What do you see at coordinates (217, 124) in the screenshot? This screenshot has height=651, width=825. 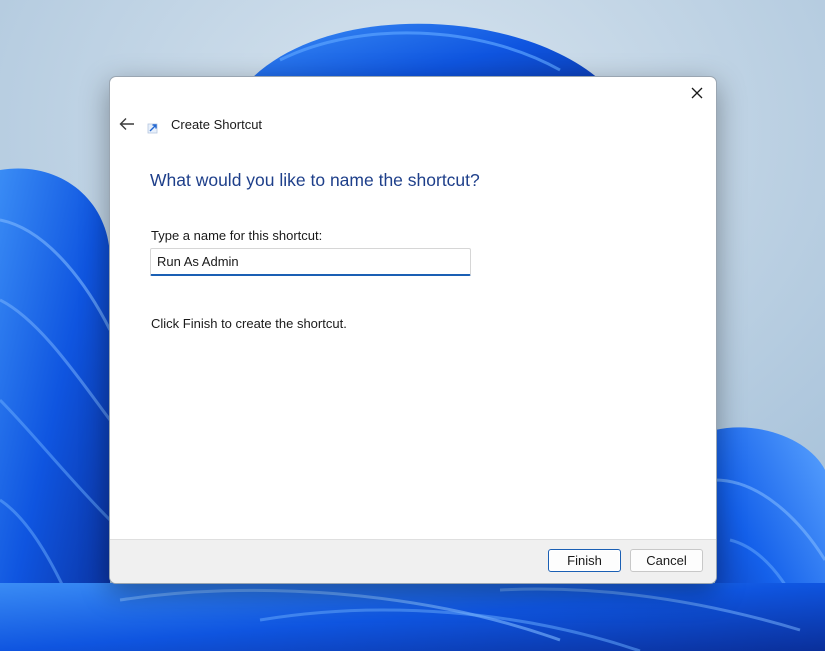 I see `dialog-title: Create Shortcut` at bounding box center [217, 124].